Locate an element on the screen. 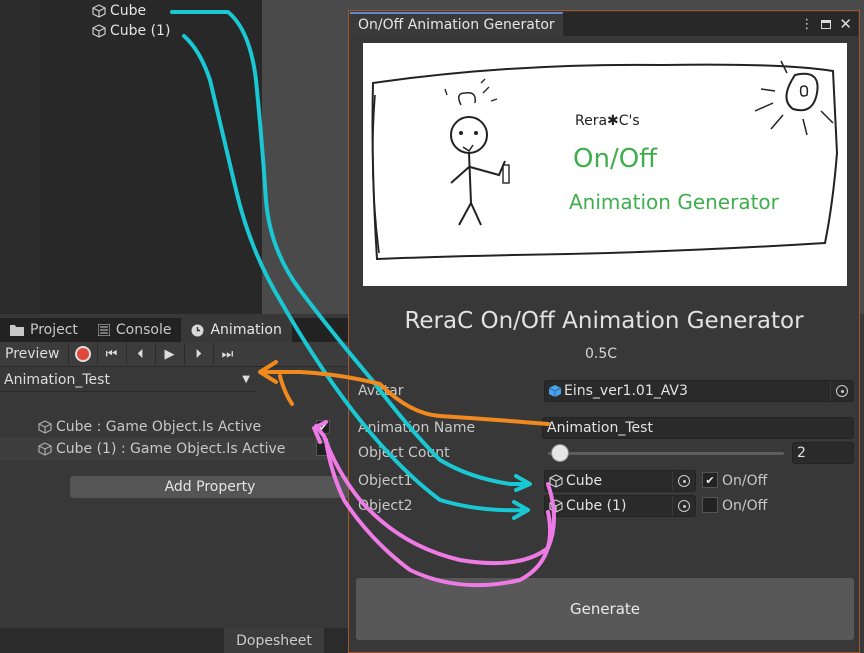  object2-toggle is located at coordinates (710, 505).